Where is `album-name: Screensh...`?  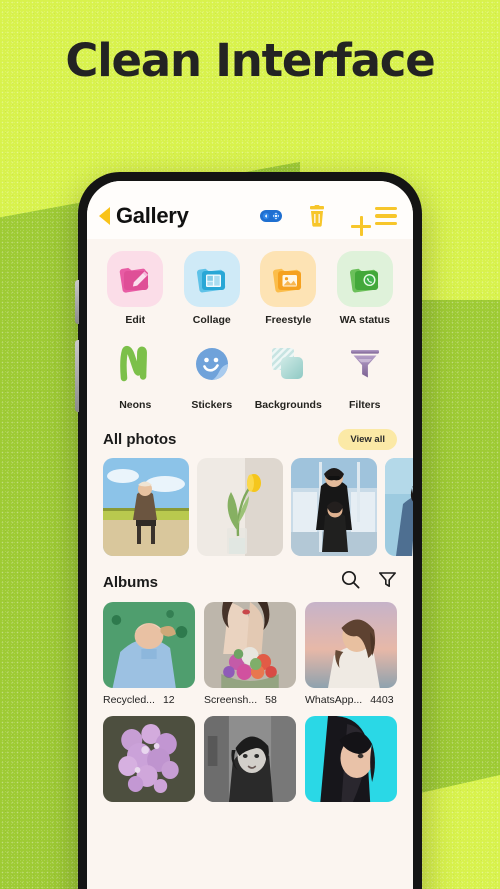
album-name: Screensh... is located at coordinates (231, 700).